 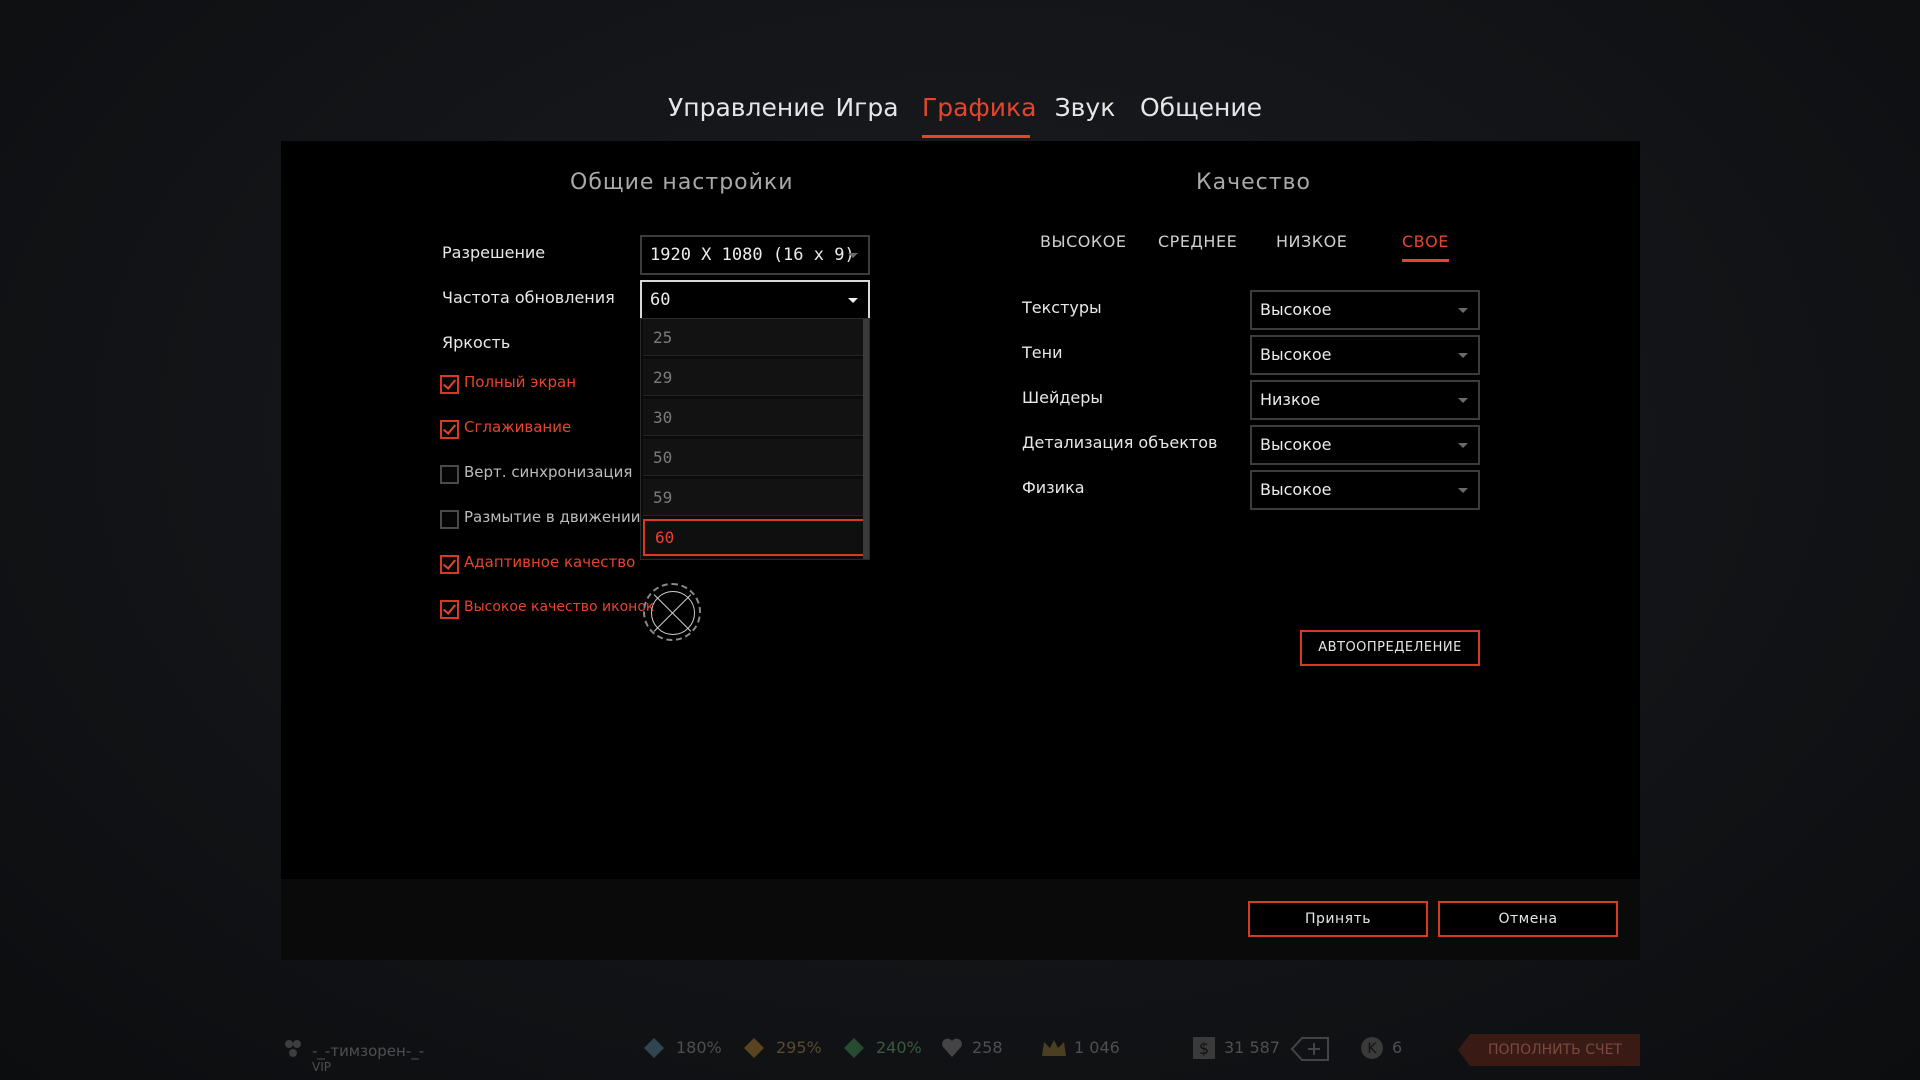 I want to click on resolution-value: 1920 X 1080 (16 x 9), so click(x=752, y=255).